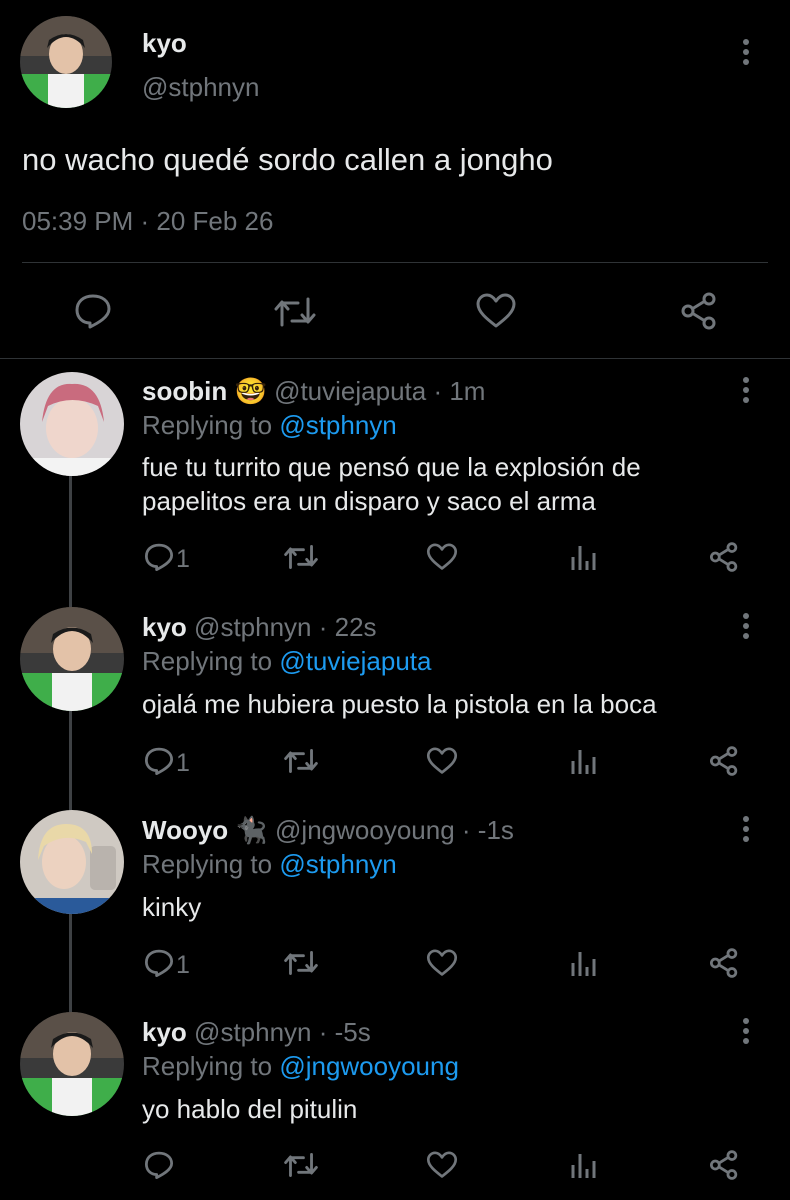 The image size is (790, 1200). I want to click on replying-to: Replying to @jngwooyoung, so click(300, 1066).